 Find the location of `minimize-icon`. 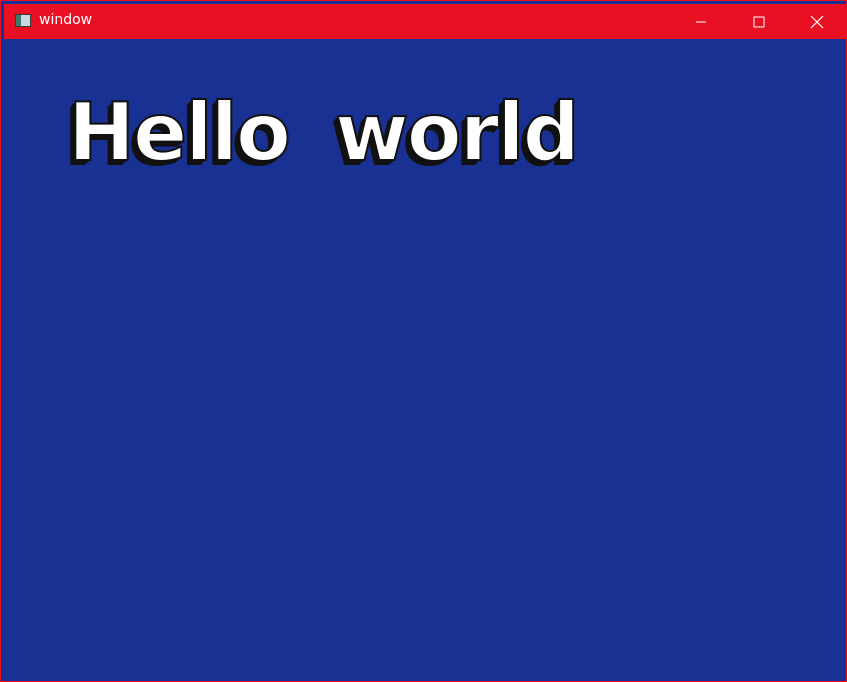

minimize-icon is located at coordinates (701, 21).